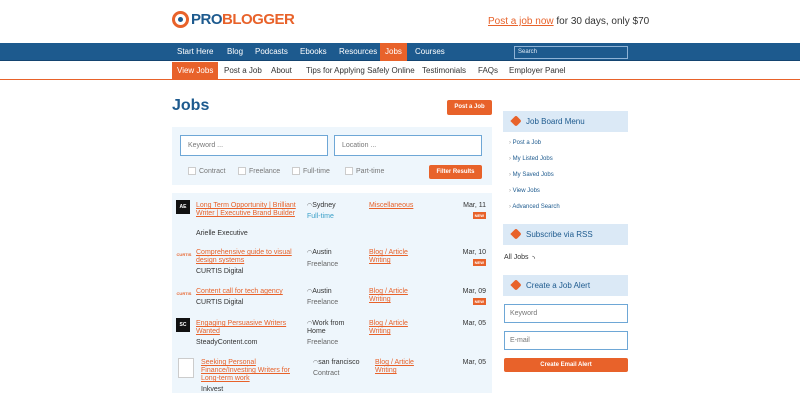  Describe the element at coordinates (243, 71) in the screenshot. I see `subnav-post-job: Post a Job` at that location.